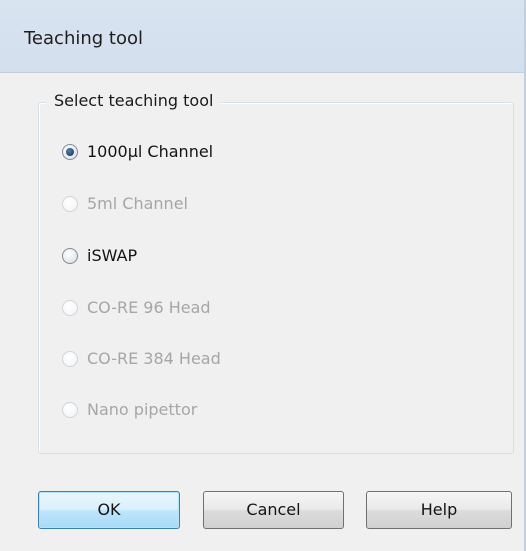  I want to click on radio-option-core-96-head: CO-RE 96 Head, so click(136, 308).